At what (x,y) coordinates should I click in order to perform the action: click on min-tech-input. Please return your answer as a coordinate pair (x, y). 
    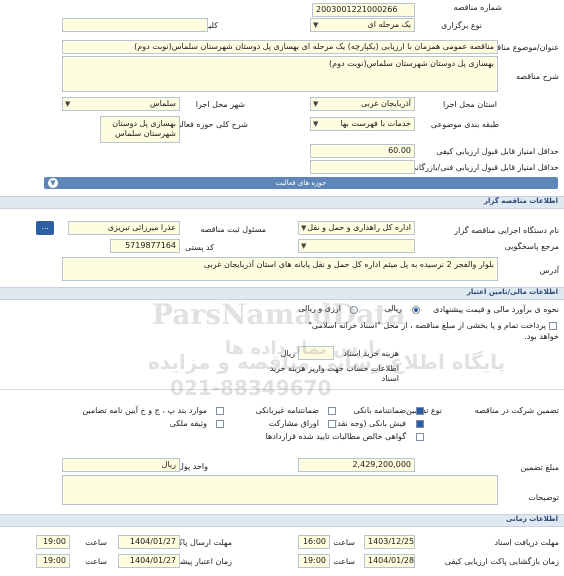
    Looking at the image, I should click on (362, 167).